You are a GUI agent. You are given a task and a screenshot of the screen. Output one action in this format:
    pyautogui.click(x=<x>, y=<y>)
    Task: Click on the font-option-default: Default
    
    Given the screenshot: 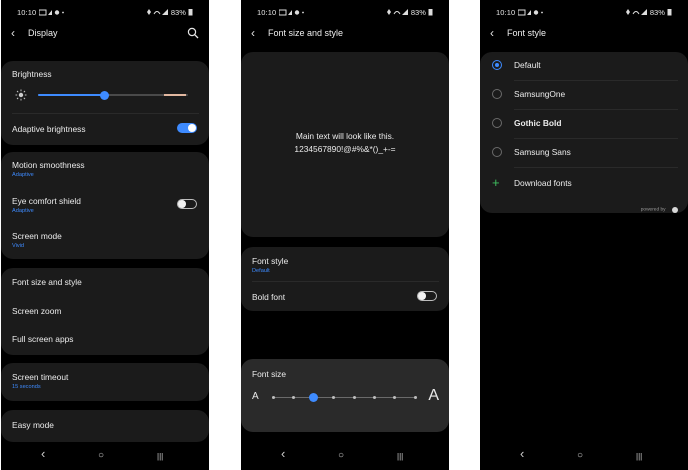 What is the action you would take?
    pyautogui.click(x=584, y=66)
    